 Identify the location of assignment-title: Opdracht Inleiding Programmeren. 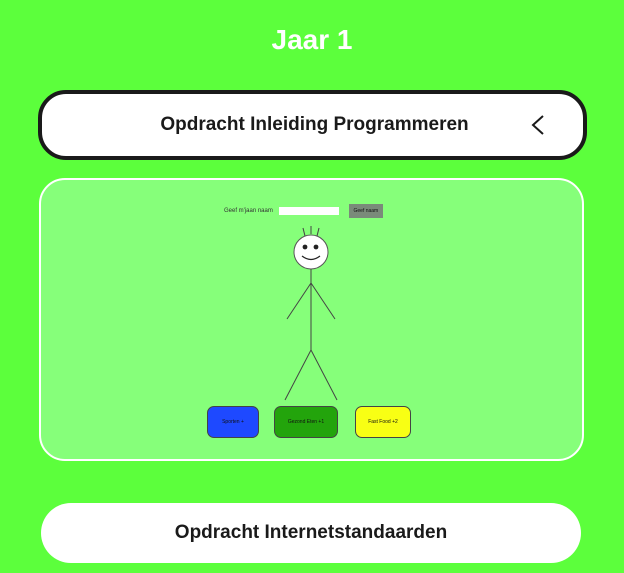
(314, 124).